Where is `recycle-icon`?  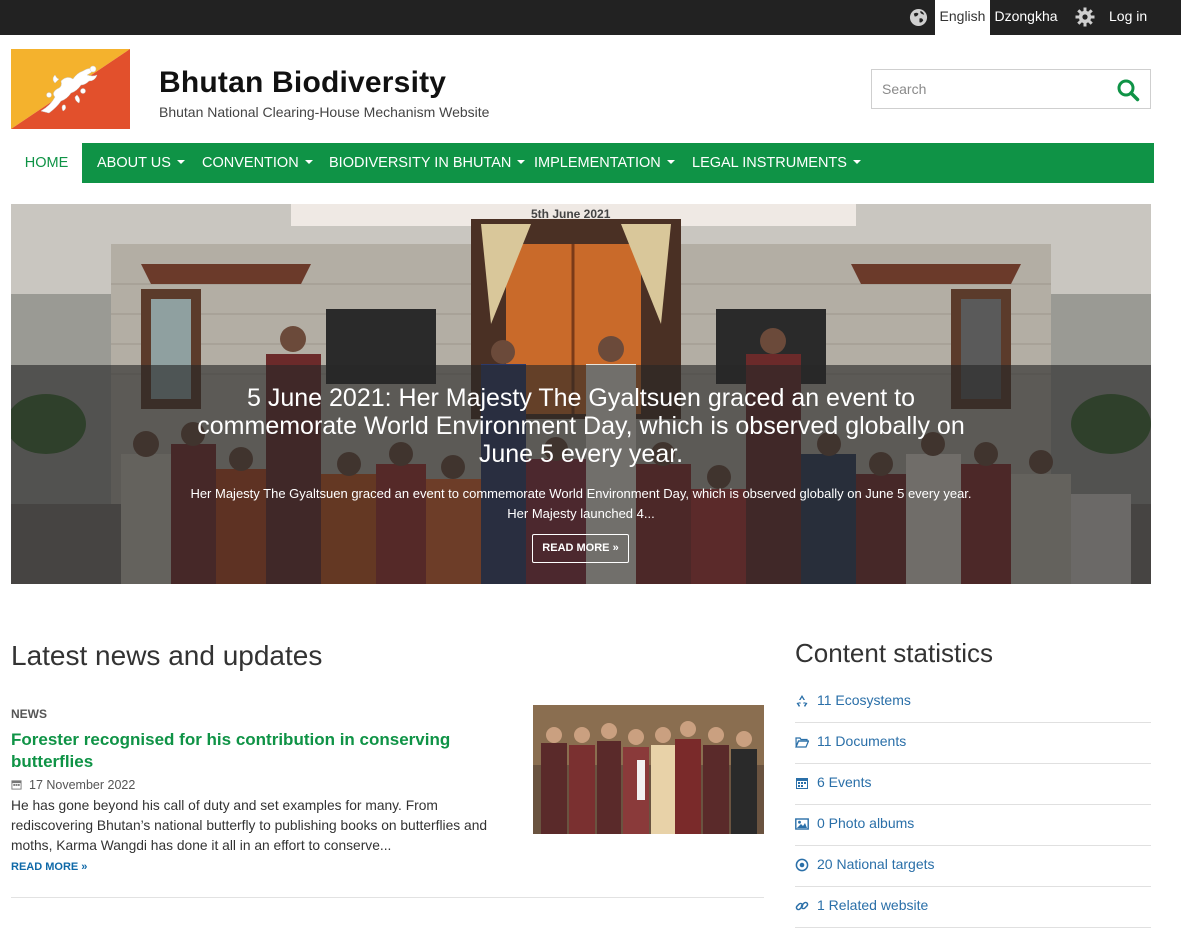 recycle-icon is located at coordinates (802, 701).